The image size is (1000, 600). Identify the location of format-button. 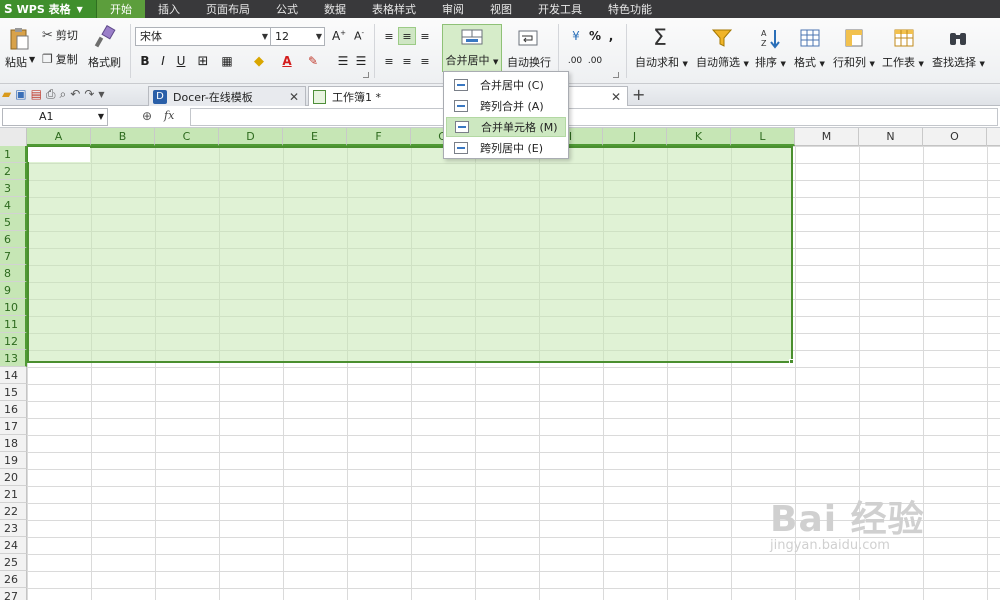
(810, 38).